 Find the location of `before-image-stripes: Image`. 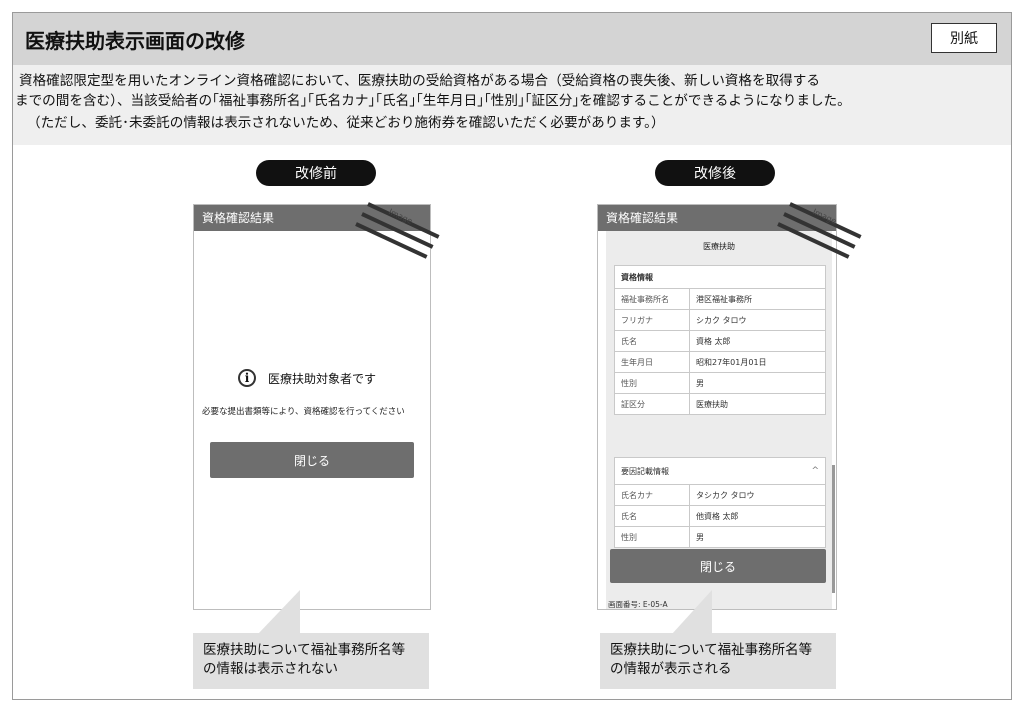

before-image-stripes: Image is located at coordinates (406, 227).